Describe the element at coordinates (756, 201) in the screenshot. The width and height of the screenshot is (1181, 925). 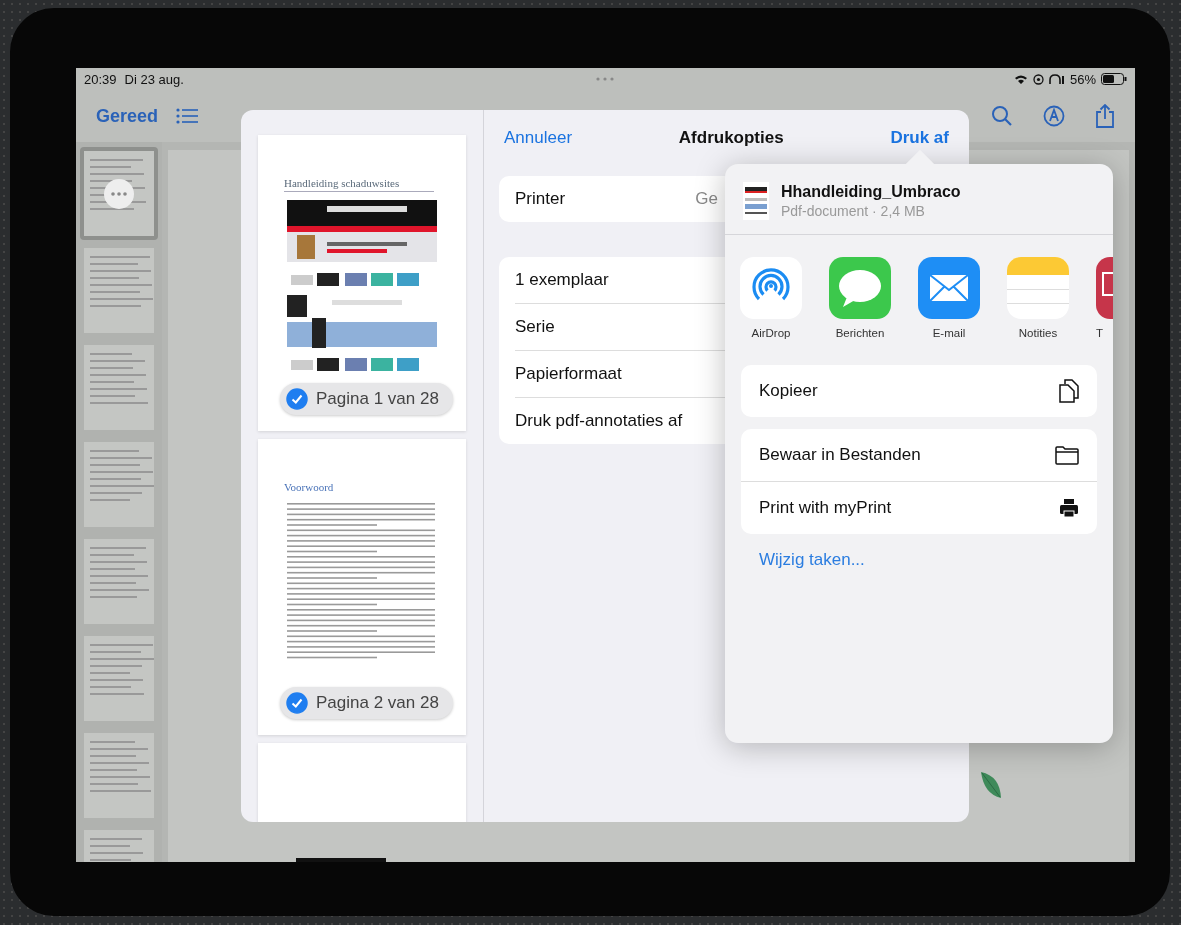
I see `document-thumbnail-icon` at that location.